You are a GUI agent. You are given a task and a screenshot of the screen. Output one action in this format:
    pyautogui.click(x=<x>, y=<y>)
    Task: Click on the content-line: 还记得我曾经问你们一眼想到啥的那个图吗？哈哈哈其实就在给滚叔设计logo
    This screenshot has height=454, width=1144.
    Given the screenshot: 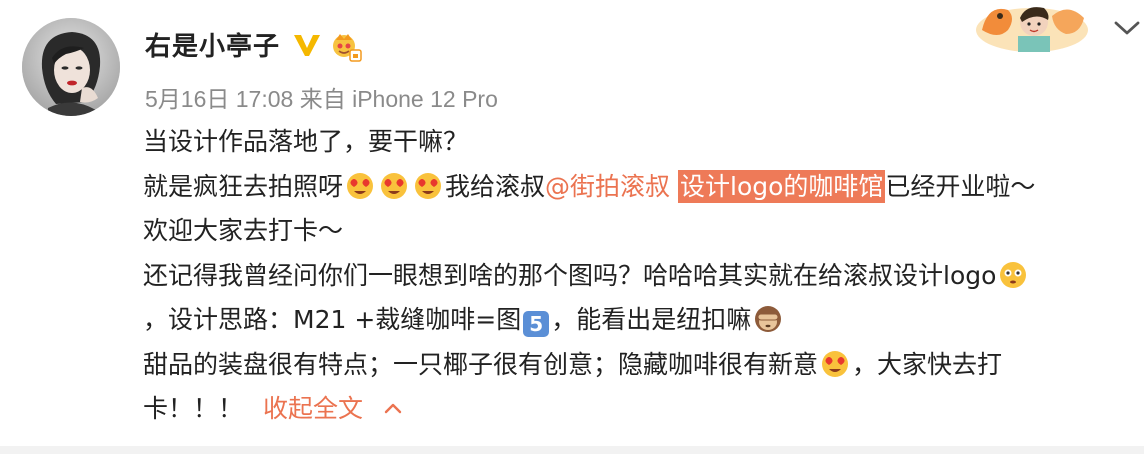 What is the action you would take?
    pyautogui.click(x=638, y=276)
    